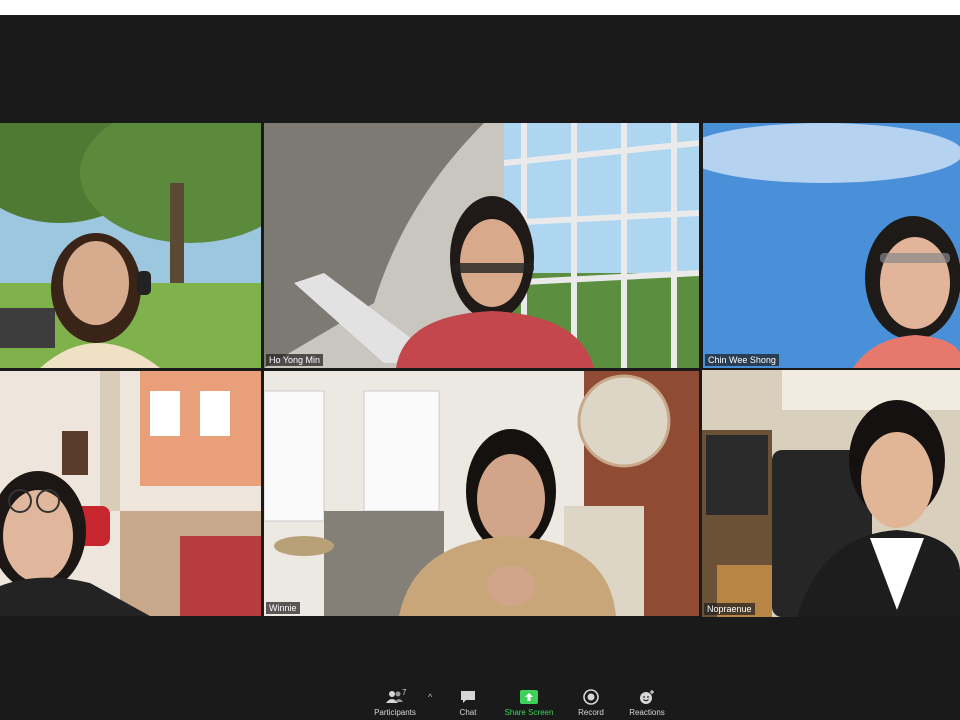 This screenshot has width=960, height=720. Describe the element at coordinates (529, 712) in the screenshot. I see `share-screen-label: Share Screen` at that location.